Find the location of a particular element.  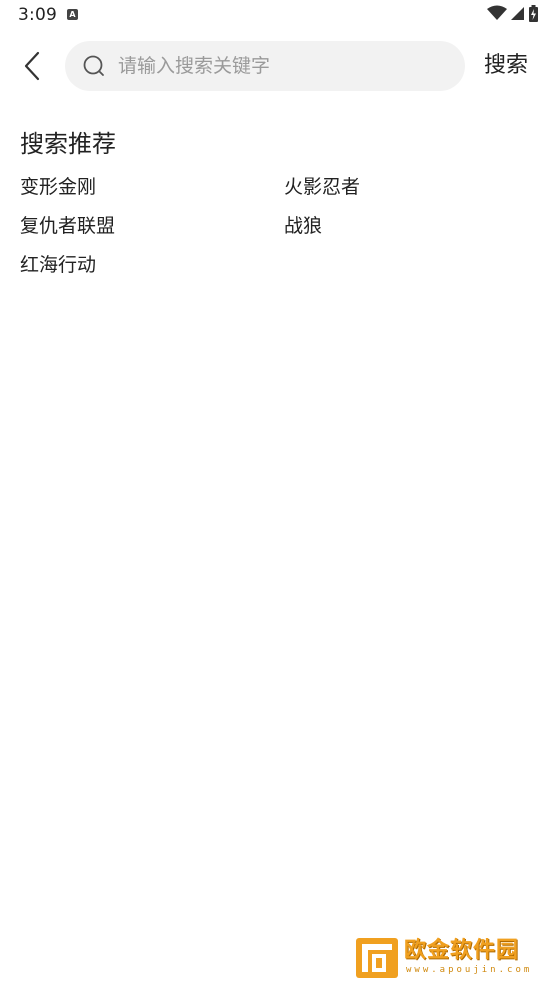

recommendations-title: 搜索推荐 is located at coordinates (68, 144).